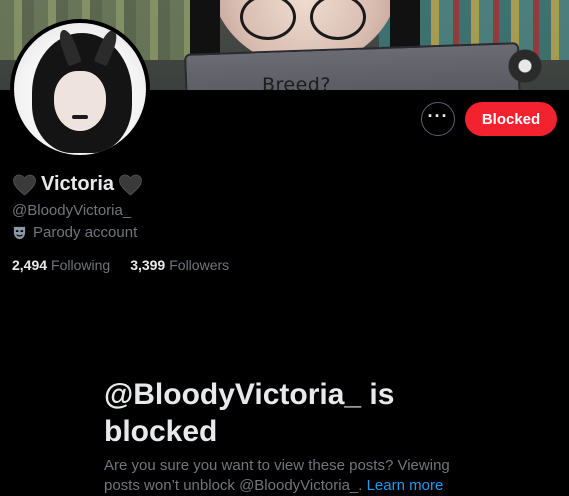 The height and width of the screenshot is (496, 569). Describe the element at coordinates (85, 232) in the screenshot. I see `parody-label-text: Parody account` at that location.